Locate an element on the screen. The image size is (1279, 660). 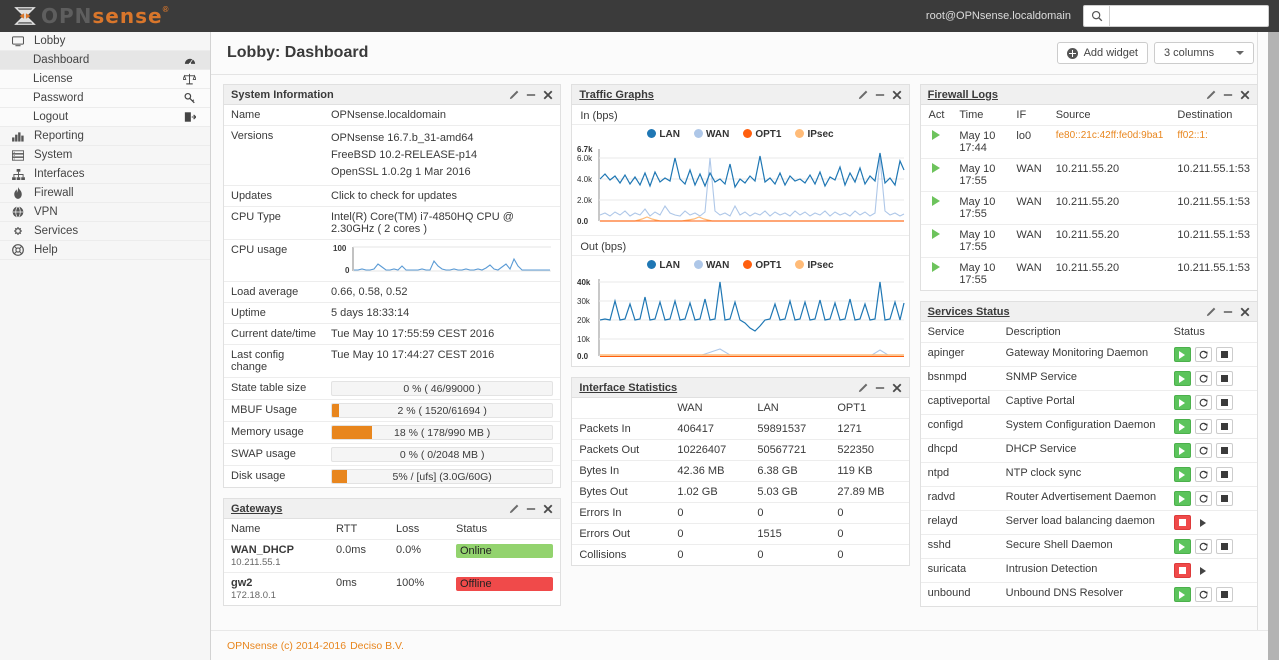
content-right-edge is located at coordinates (1262, 346).